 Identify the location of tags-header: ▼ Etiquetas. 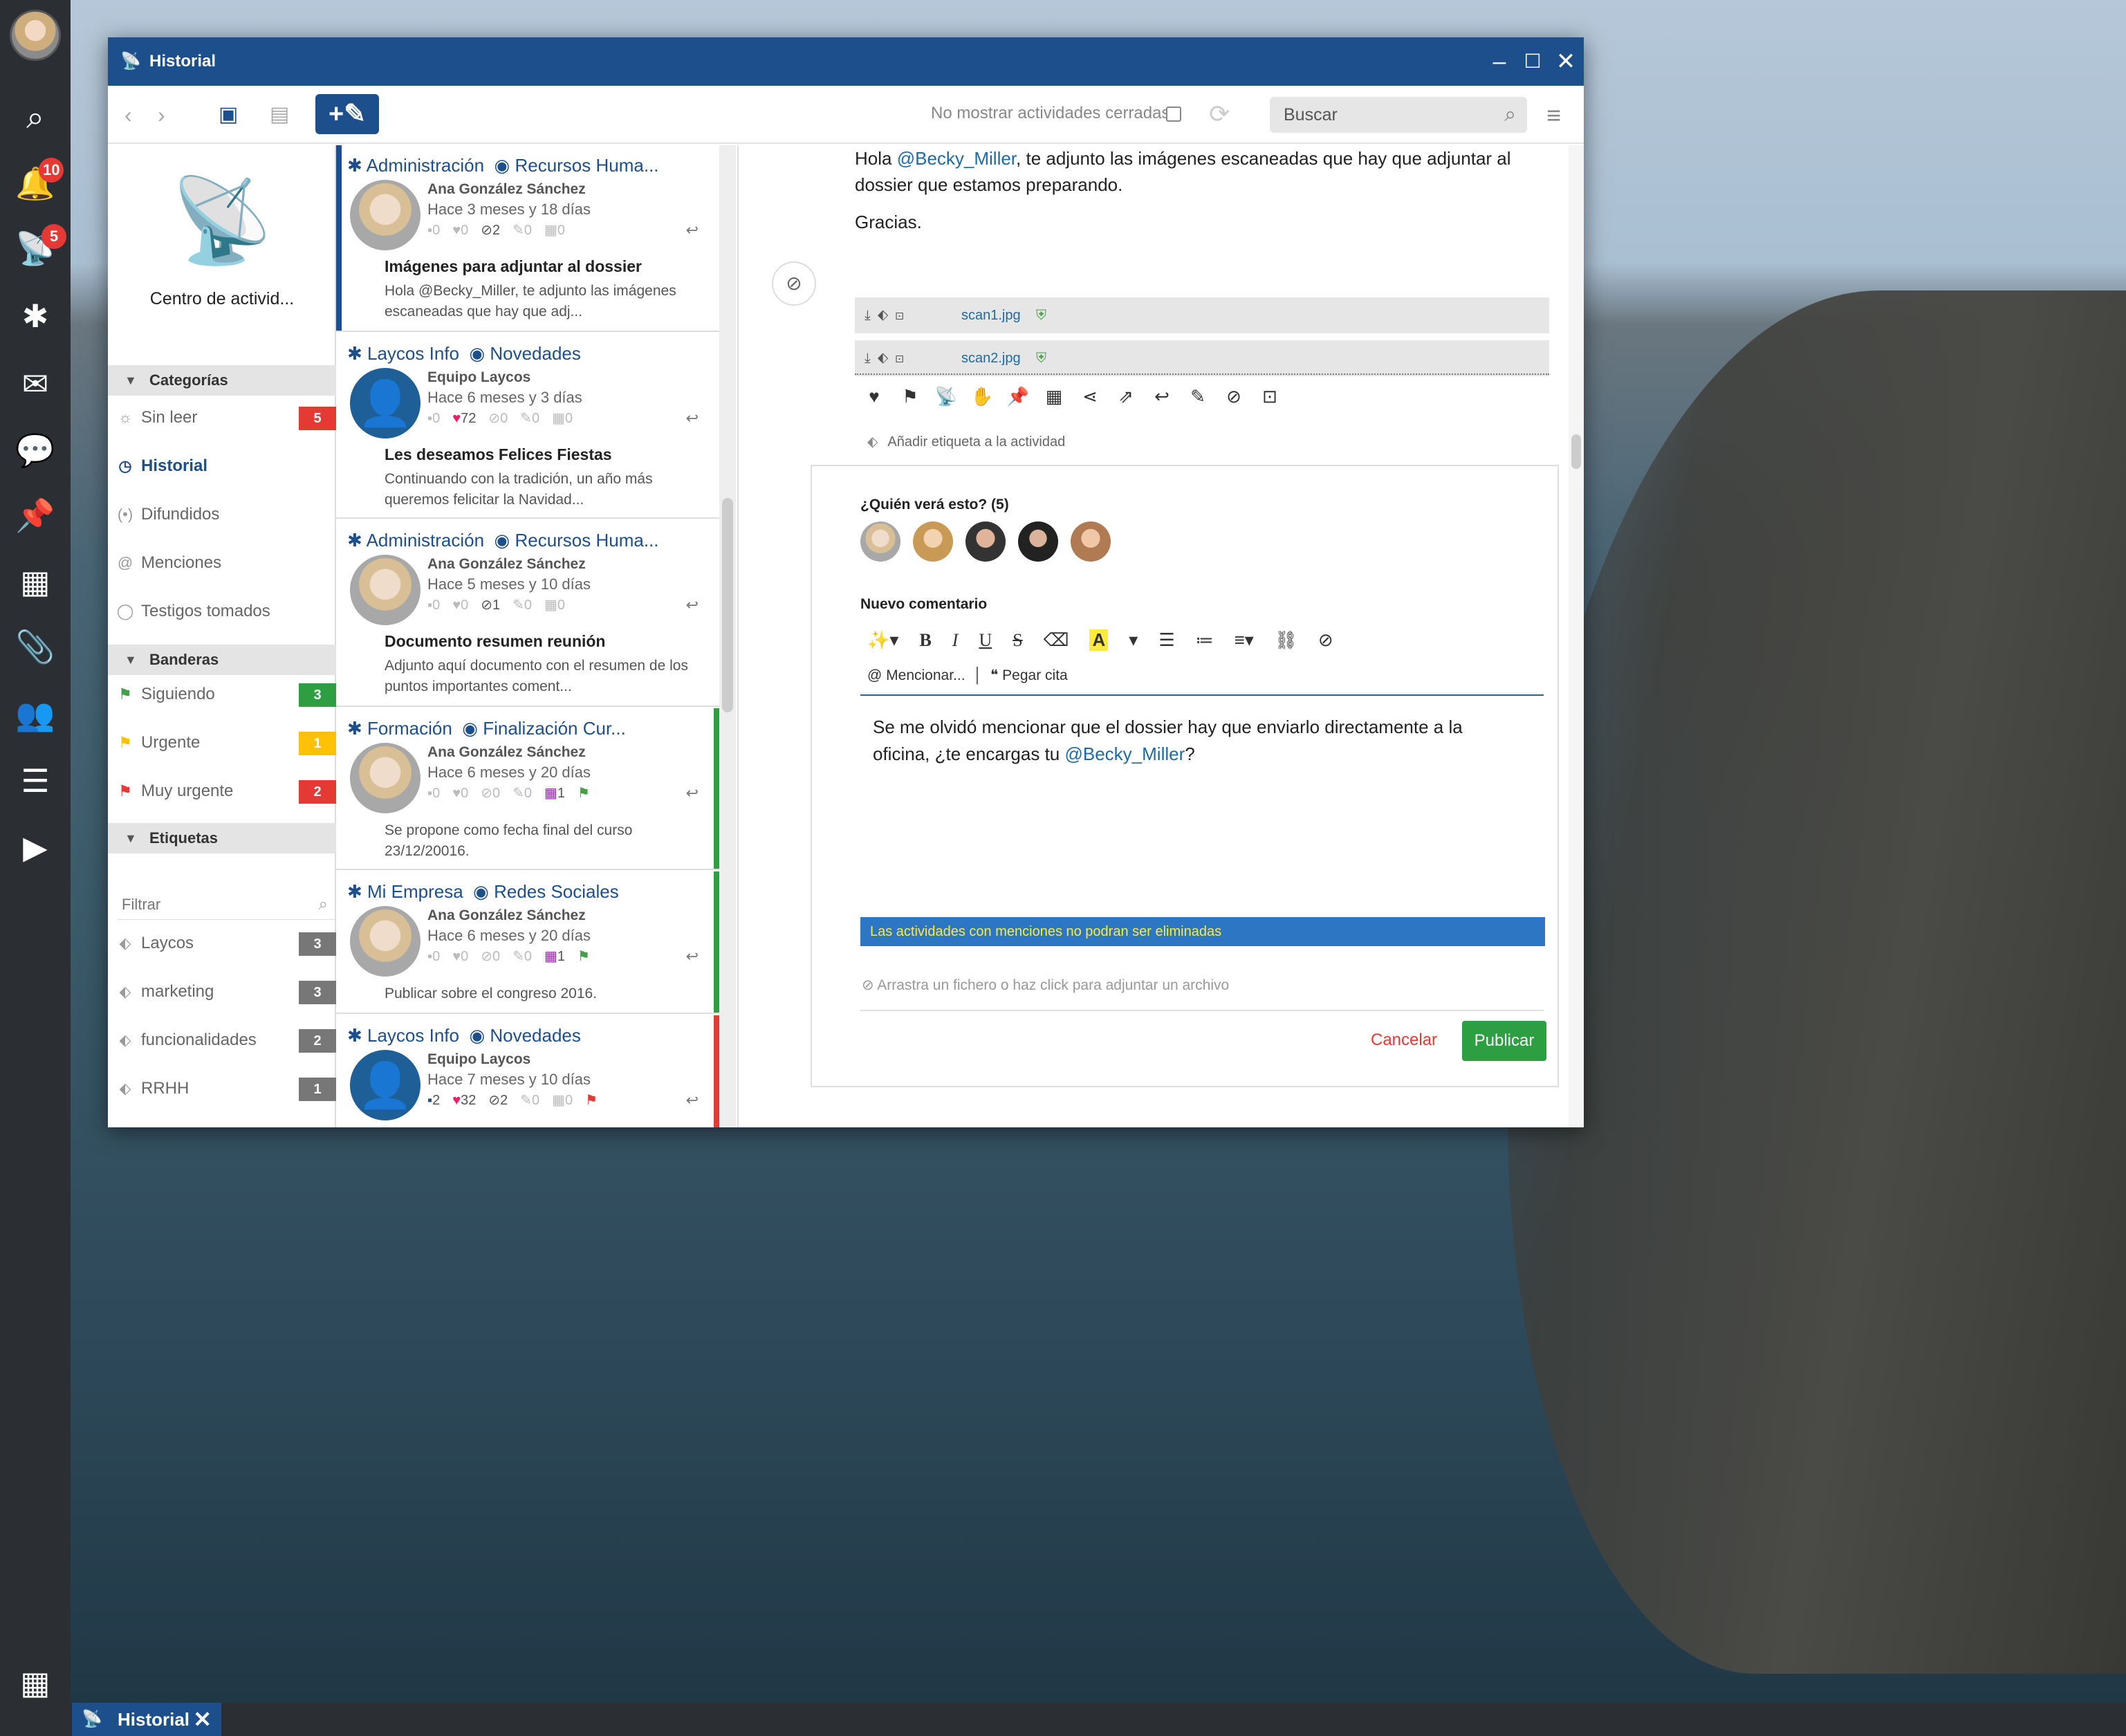
(222, 838).